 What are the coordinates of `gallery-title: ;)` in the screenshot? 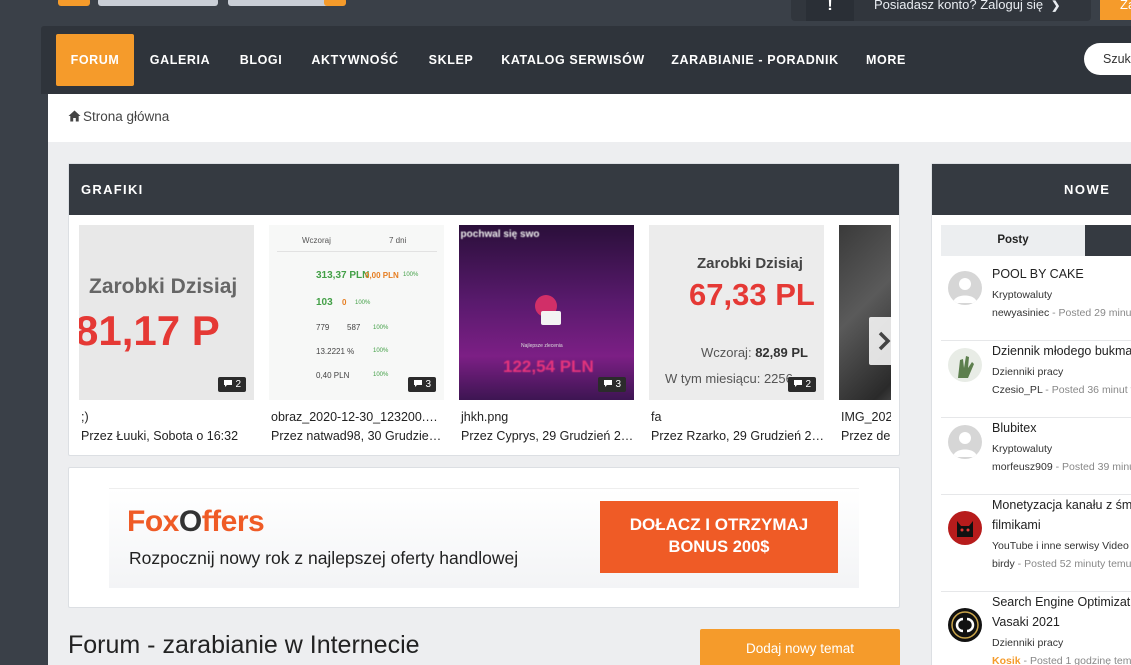 It's located at (166, 417).